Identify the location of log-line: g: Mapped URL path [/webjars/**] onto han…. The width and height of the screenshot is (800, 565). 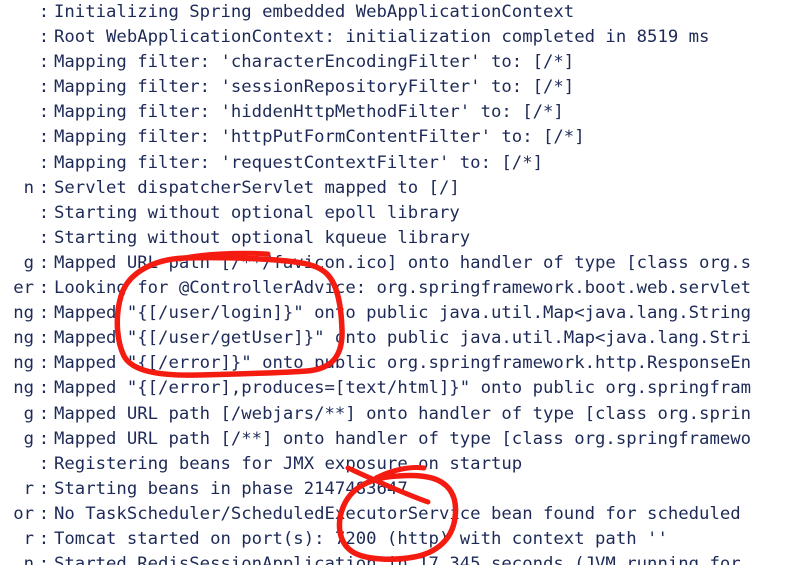
(400, 414).